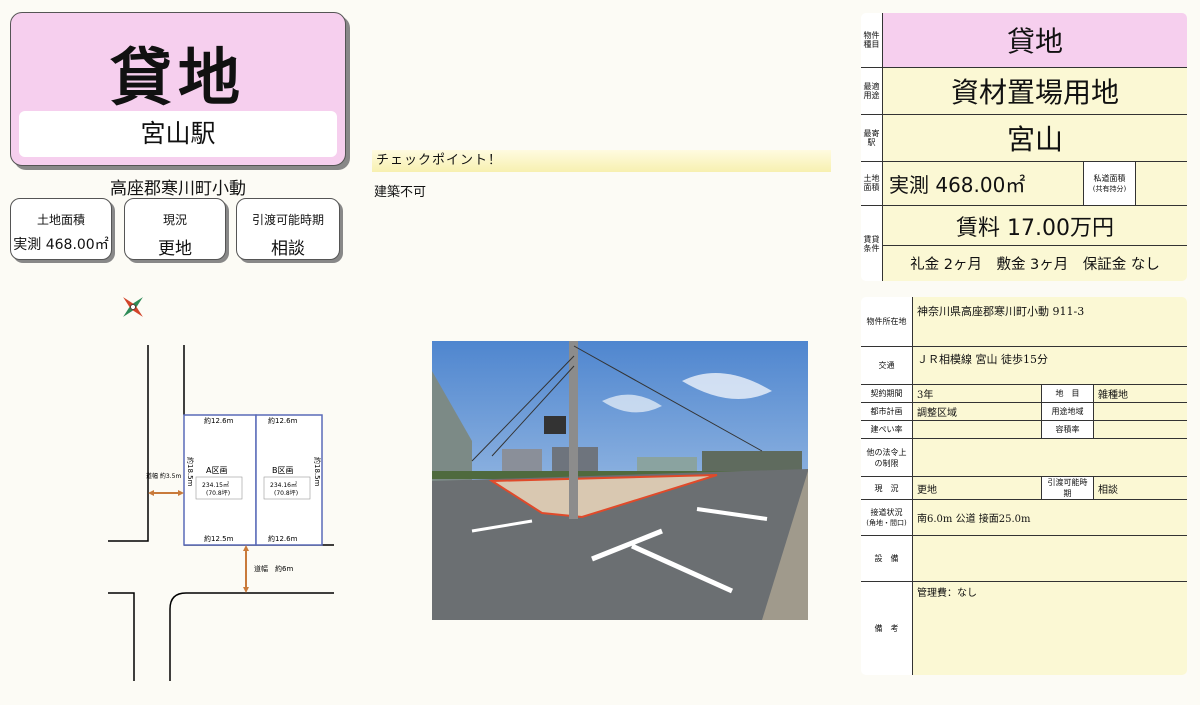 The height and width of the screenshot is (705, 1200). I want to click on handover-row-label: 引渡可能時期, so click(1067, 488).